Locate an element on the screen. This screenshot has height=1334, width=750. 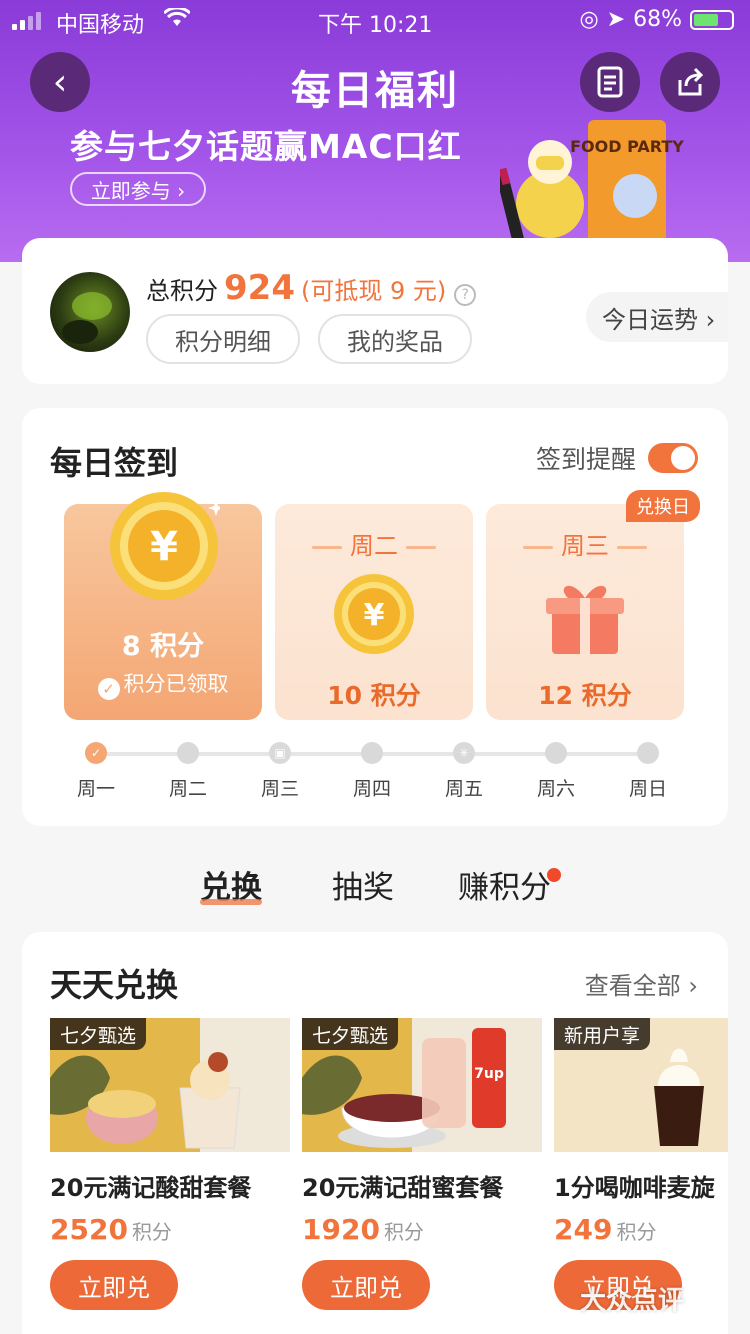
status-bar: 中国移动 下午 10:21 ◎ ➤ 68% is located at coordinates (375, 20).